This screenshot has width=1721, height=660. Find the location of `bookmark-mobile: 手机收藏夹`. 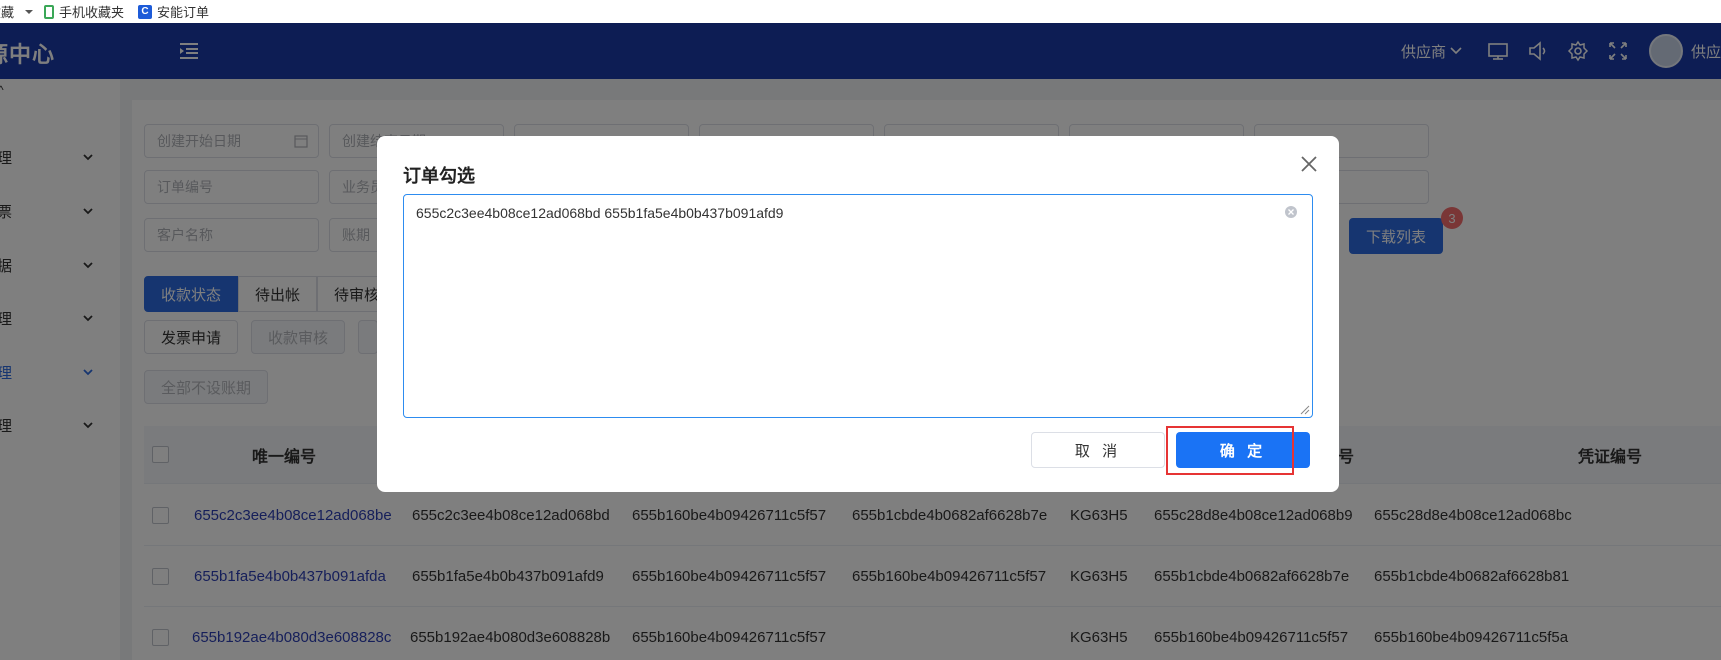

bookmark-mobile: 手机收藏夹 is located at coordinates (84, 11).